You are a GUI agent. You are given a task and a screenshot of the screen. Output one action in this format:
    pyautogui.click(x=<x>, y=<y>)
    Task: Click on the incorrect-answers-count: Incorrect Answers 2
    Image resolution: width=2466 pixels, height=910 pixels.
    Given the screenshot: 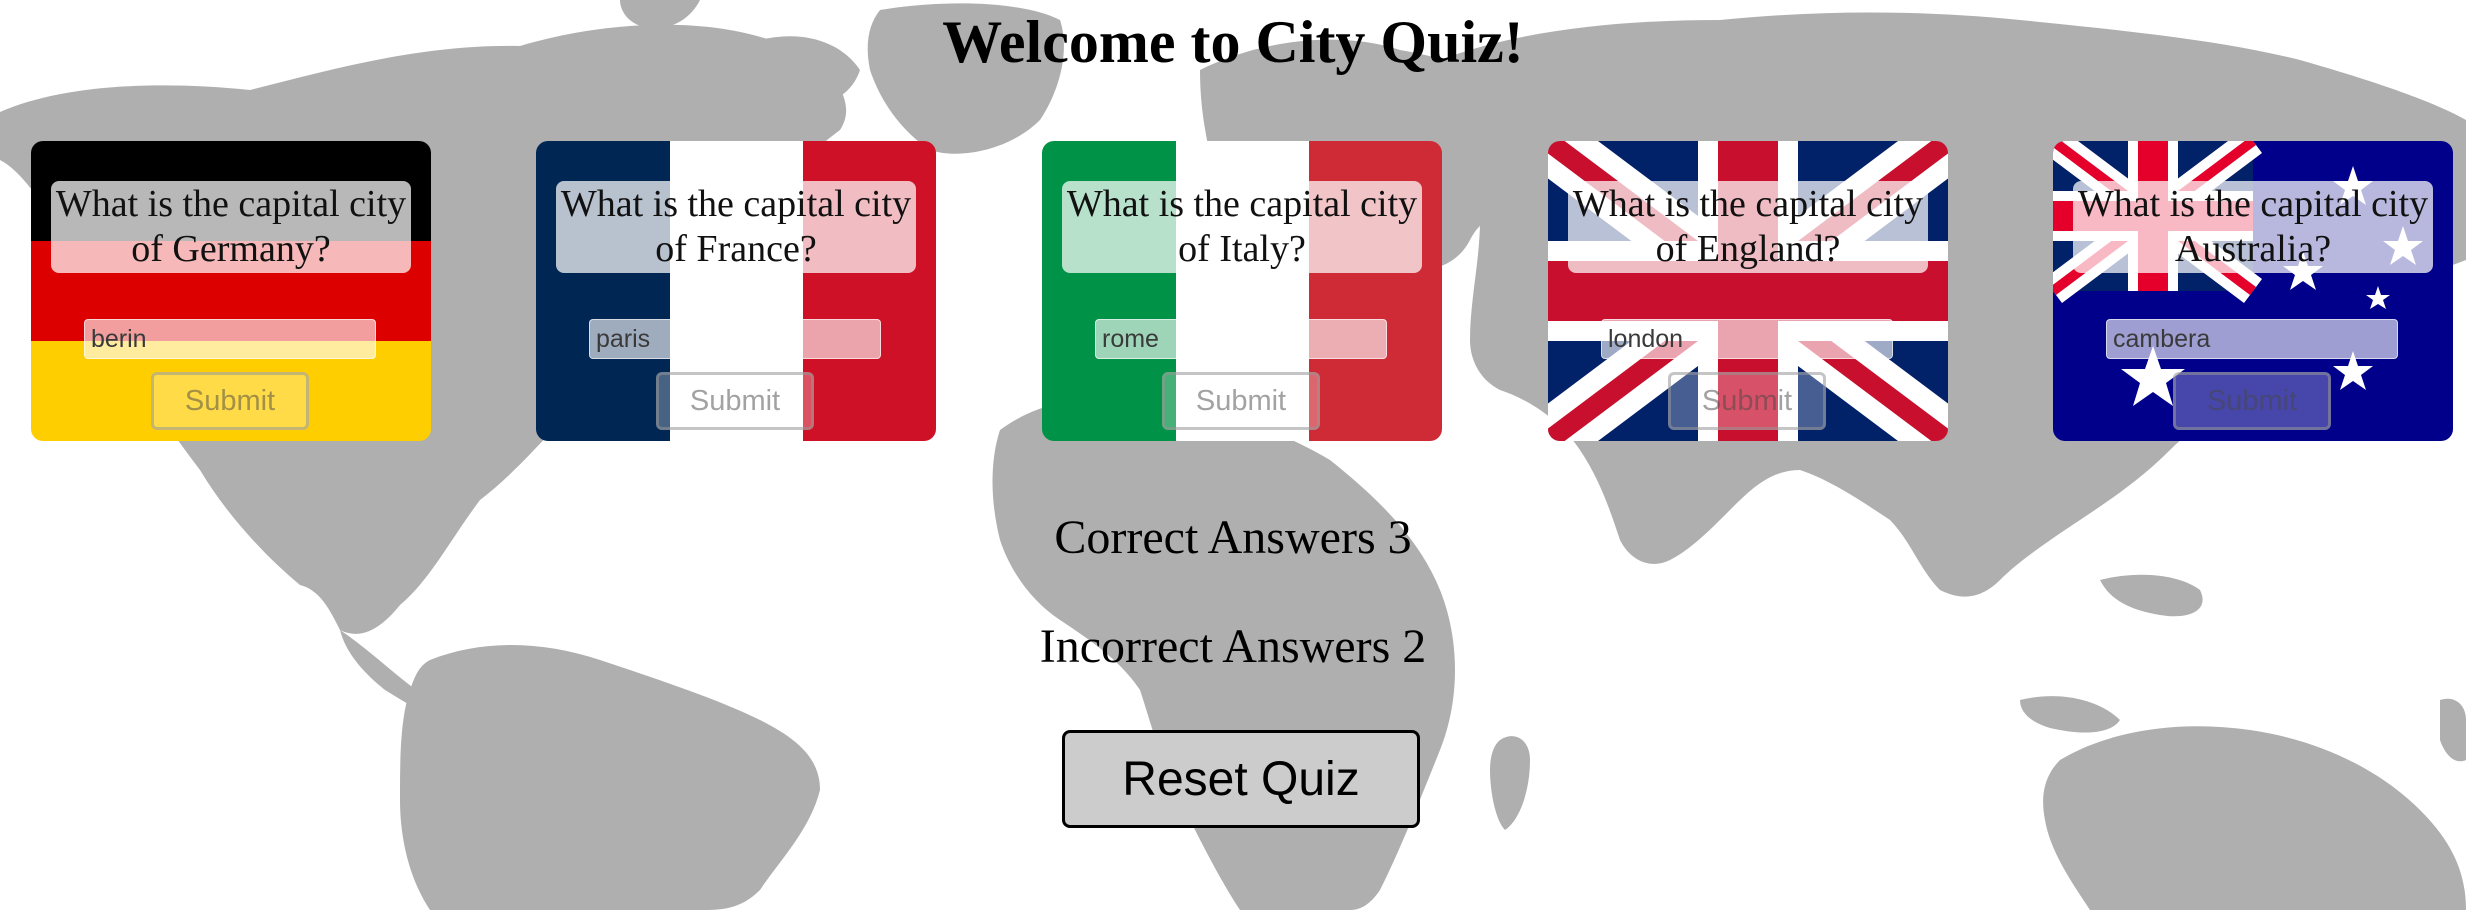 What is the action you would take?
    pyautogui.click(x=1233, y=646)
    